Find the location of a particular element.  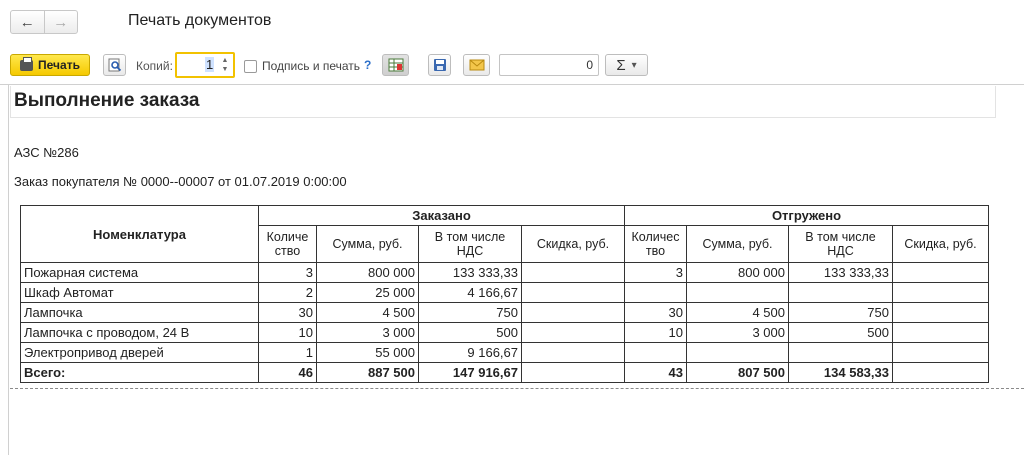

table-settings-button is located at coordinates (395, 65).